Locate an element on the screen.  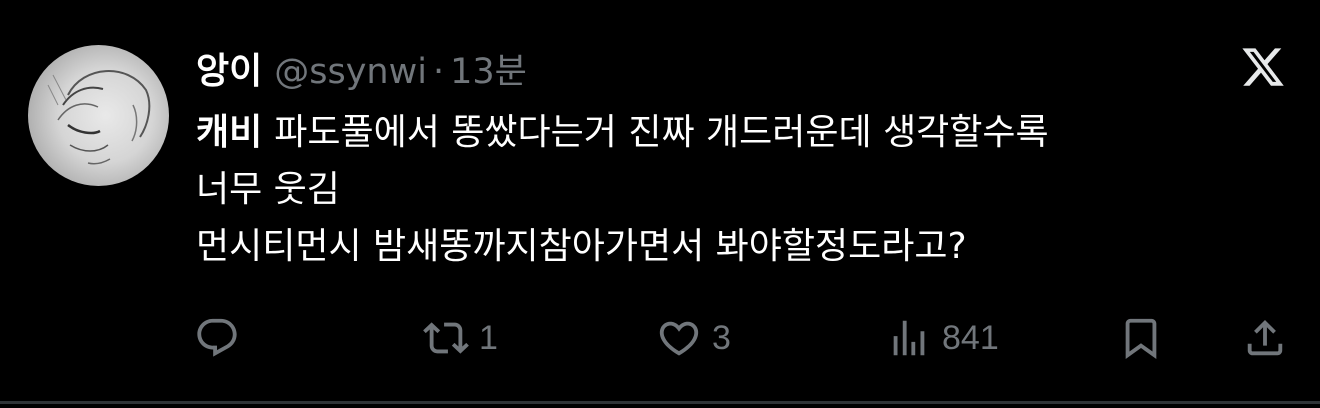
tweet-text-line-1-rest: 파도풀에서 똥쌌다는거 진짜 개드러운데 생각할수록 is located at coordinates (661, 132).